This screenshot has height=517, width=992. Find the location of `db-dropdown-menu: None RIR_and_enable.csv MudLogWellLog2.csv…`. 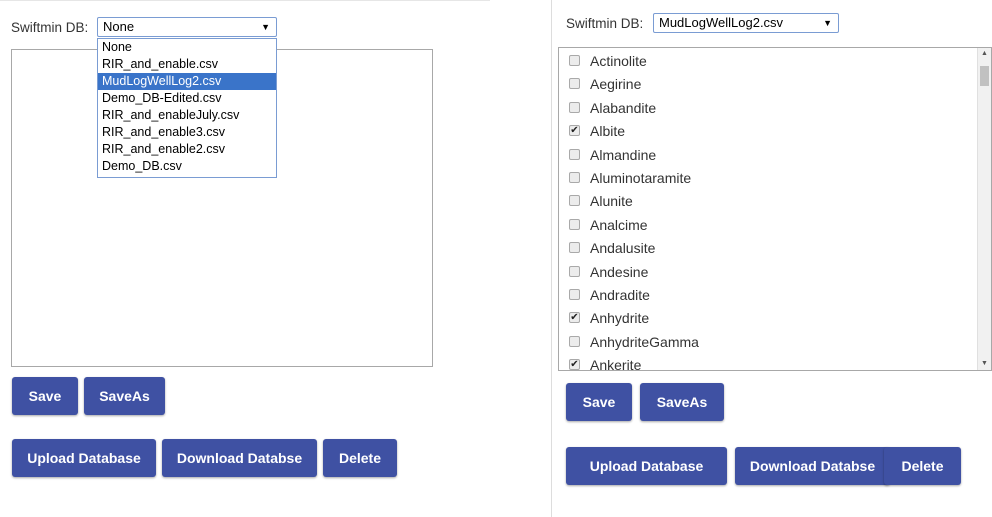

db-dropdown-menu: None RIR_and_enable.csv MudLogWellLog2.csv… is located at coordinates (187, 108).